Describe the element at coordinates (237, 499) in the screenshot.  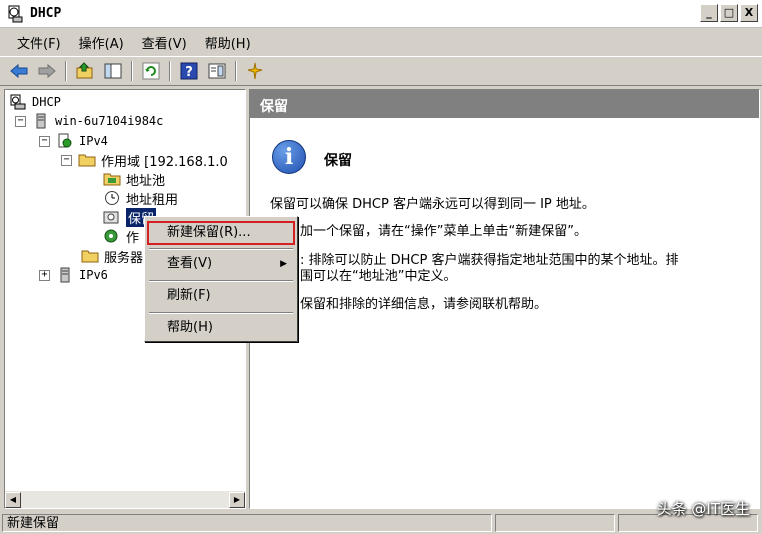
I see `scroll-right-icon: ▶` at that location.